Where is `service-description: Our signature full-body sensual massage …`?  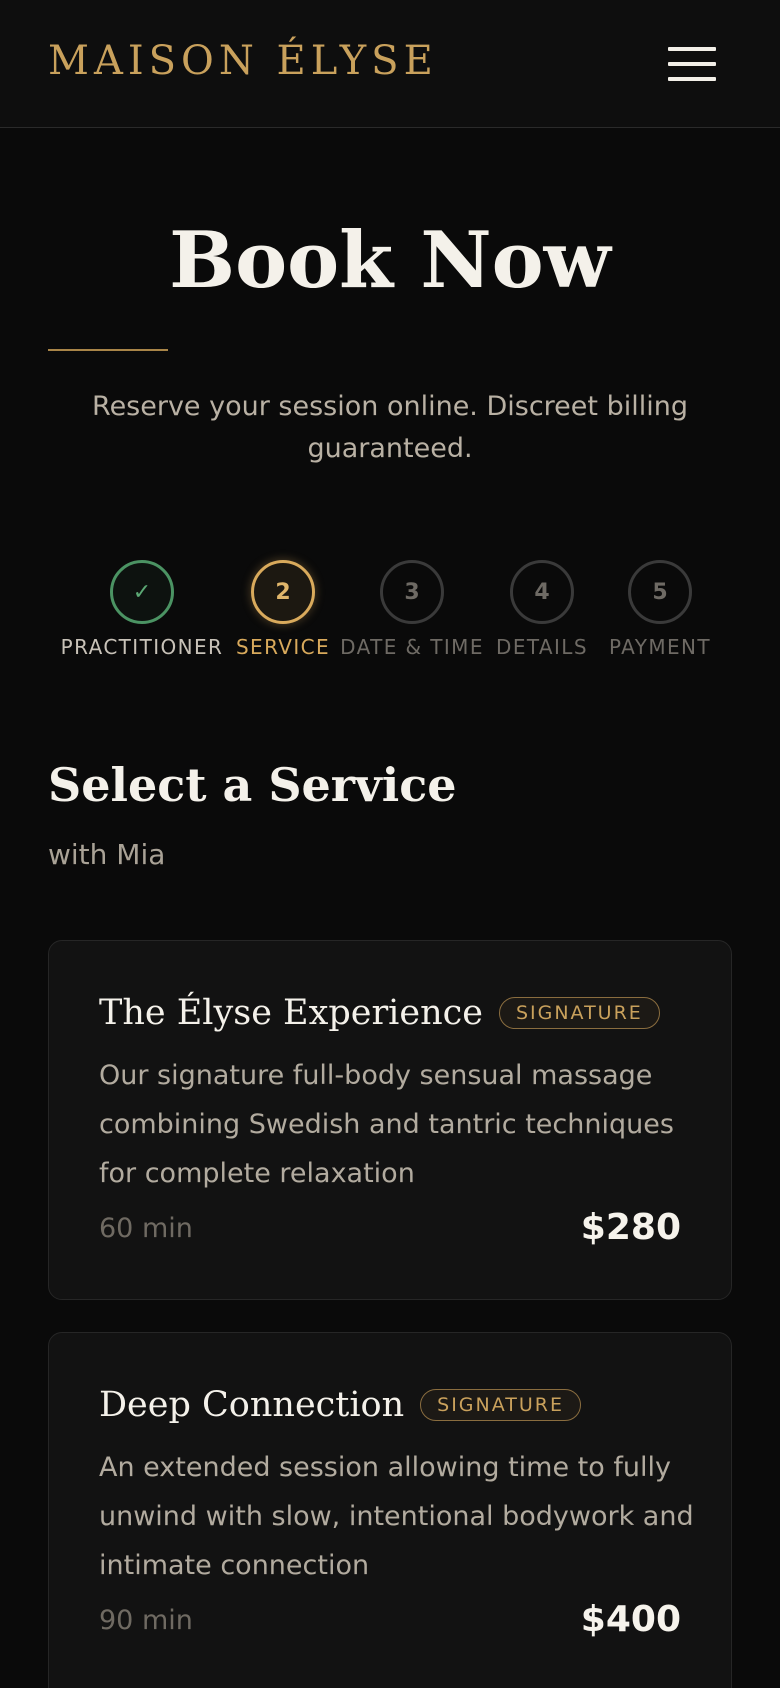
service-description: Our signature full-body sensual massage … is located at coordinates (386, 1124).